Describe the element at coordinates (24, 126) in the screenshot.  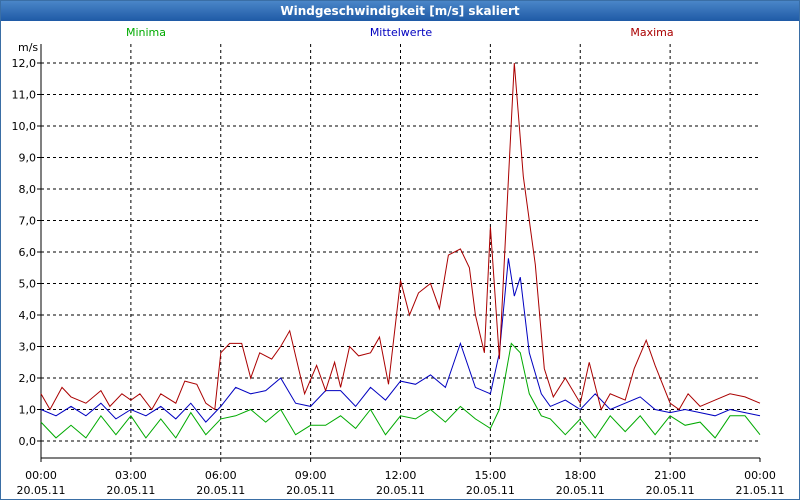
I see `y-tick-label: 10,0` at that location.